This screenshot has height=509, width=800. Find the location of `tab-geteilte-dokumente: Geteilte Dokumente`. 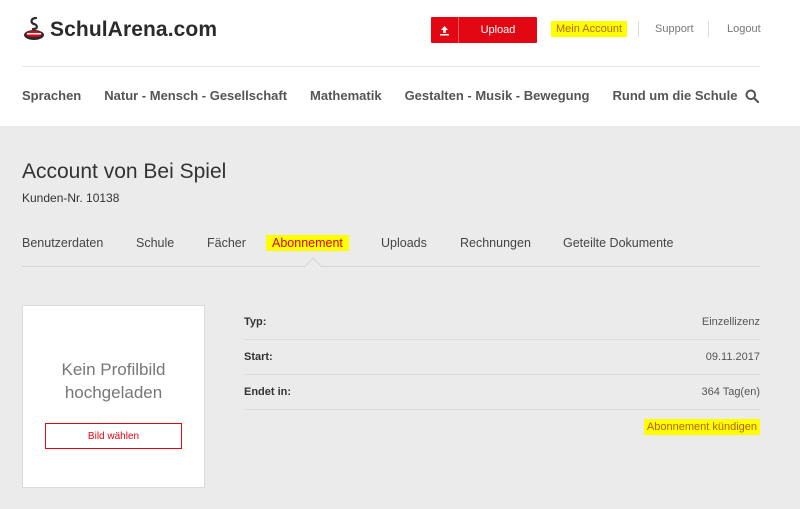

tab-geteilte-dokumente: Geteilte Dokumente is located at coordinates (618, 243).